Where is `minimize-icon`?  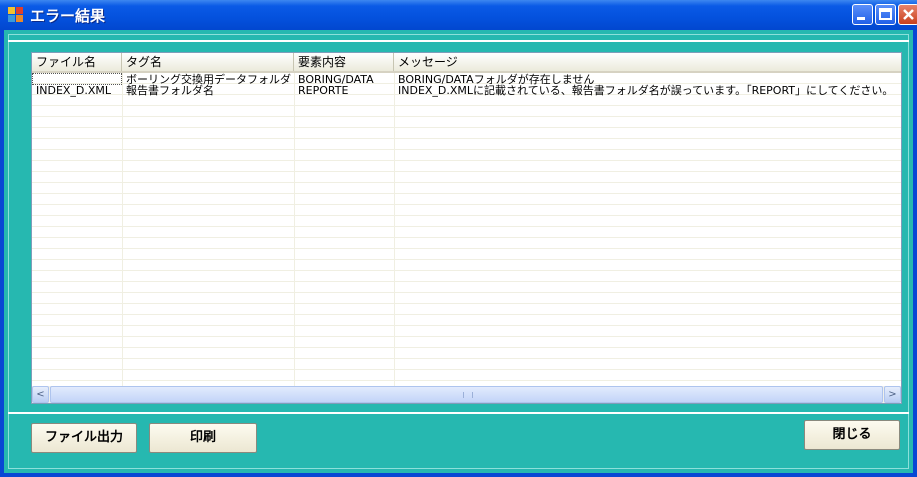
minimize-icon is located at coordinates (861, 18).